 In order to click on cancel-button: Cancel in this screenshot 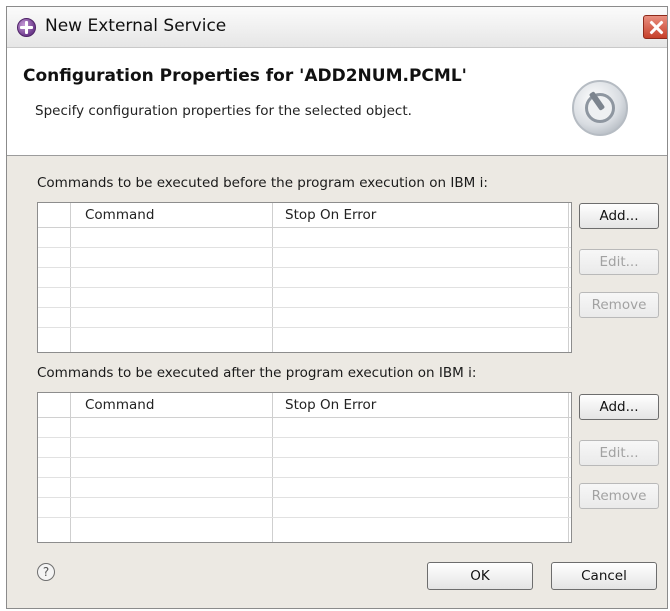, I will do `click(604, 576)`.